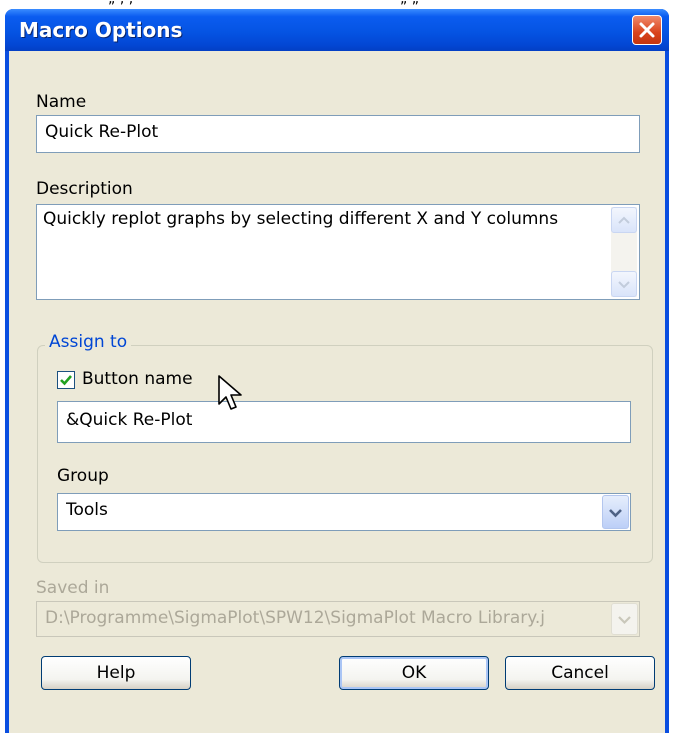 This screenshot has width=678, height=733. Describe the element at coordinates (87, 510) in the screenshot. I see `group-select-value: Tools` at that location.